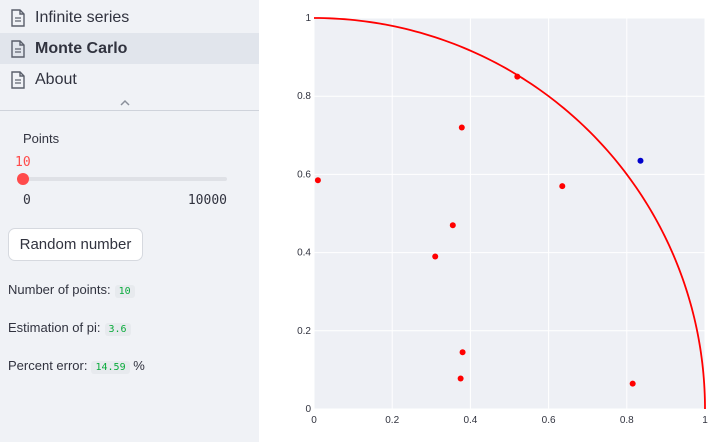 Image resolution: width=725 pixels, height=442 pixels. I want to click on y-tick-label: 1, so click(308, 18).